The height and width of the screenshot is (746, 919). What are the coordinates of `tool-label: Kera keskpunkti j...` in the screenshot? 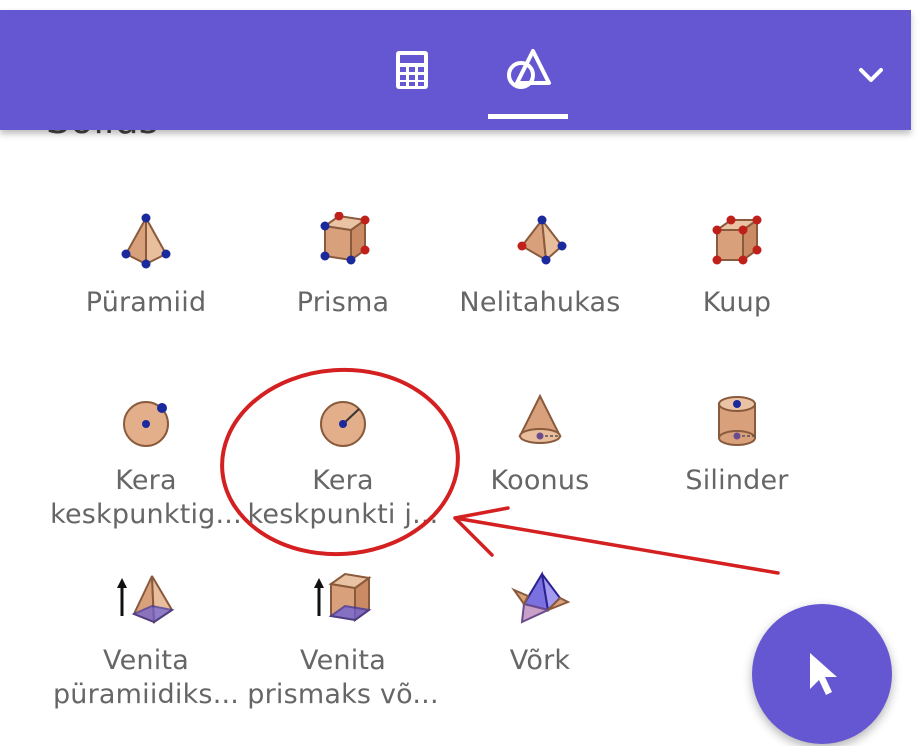 It's located at (343, 498).